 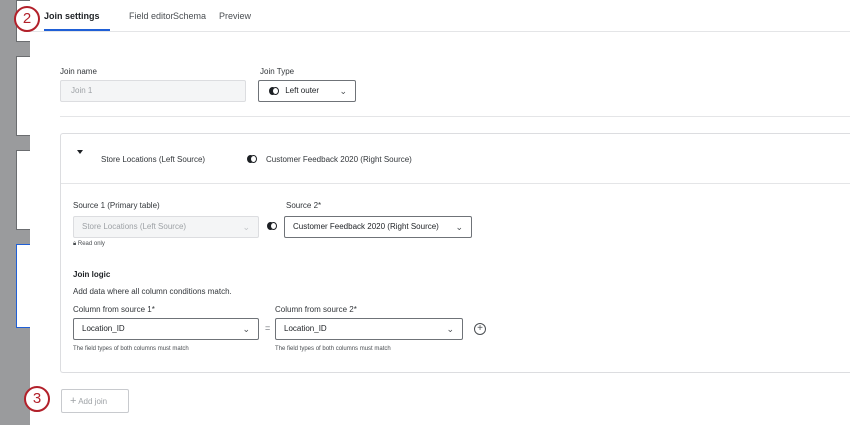 What do you see at coordinates (114, 309) in the screenshot?
I see `column1-label: Column from source 1*` at bounding box center [114, 309].